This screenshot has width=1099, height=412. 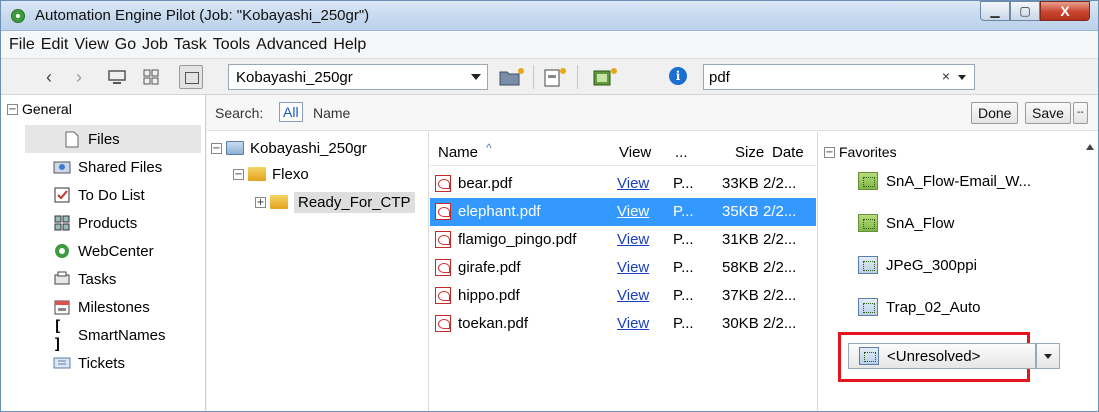 What do you see at coordinates (485, 183) in the screenshot?
I see `file-name: bear.pdf` at bounding box center [485, 183].